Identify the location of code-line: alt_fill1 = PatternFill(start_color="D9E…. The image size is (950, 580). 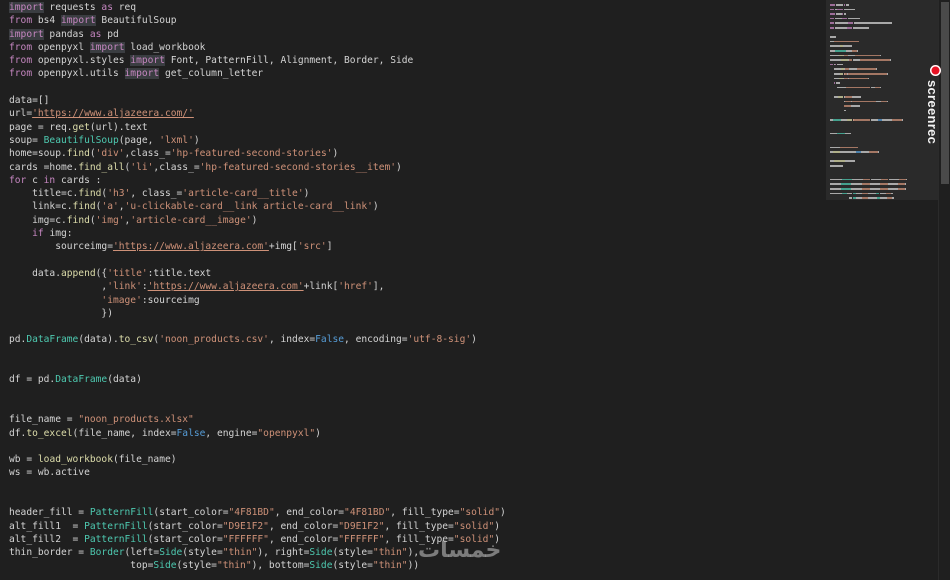
(257, 526).